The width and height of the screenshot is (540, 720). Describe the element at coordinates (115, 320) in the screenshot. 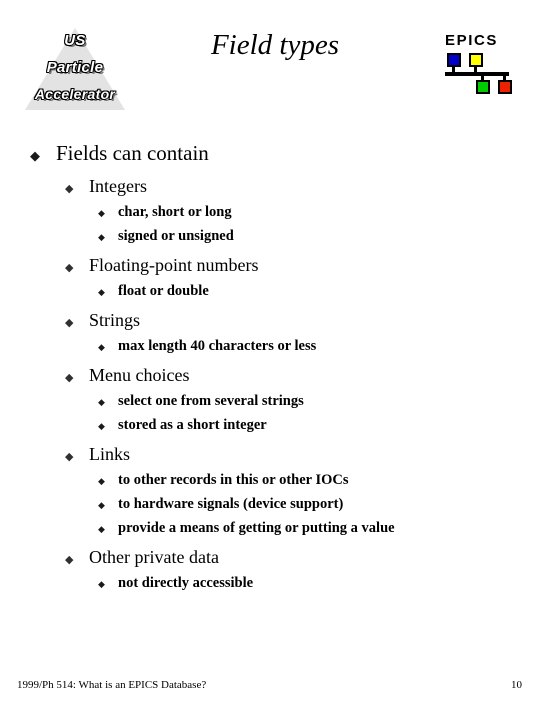

I see `bullet-level2-label: Strings` at that location.